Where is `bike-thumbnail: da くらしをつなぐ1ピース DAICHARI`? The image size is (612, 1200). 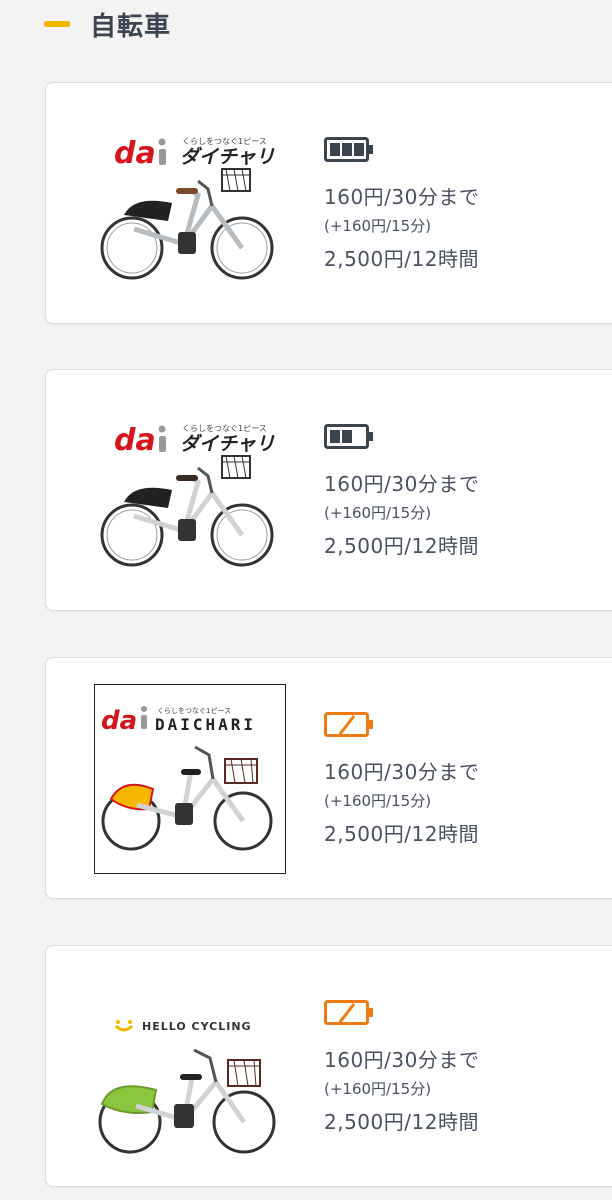 bike-thumbnail: da くらしをつなぐ1ピース DAICHARI is located at coordinates (190, 779).